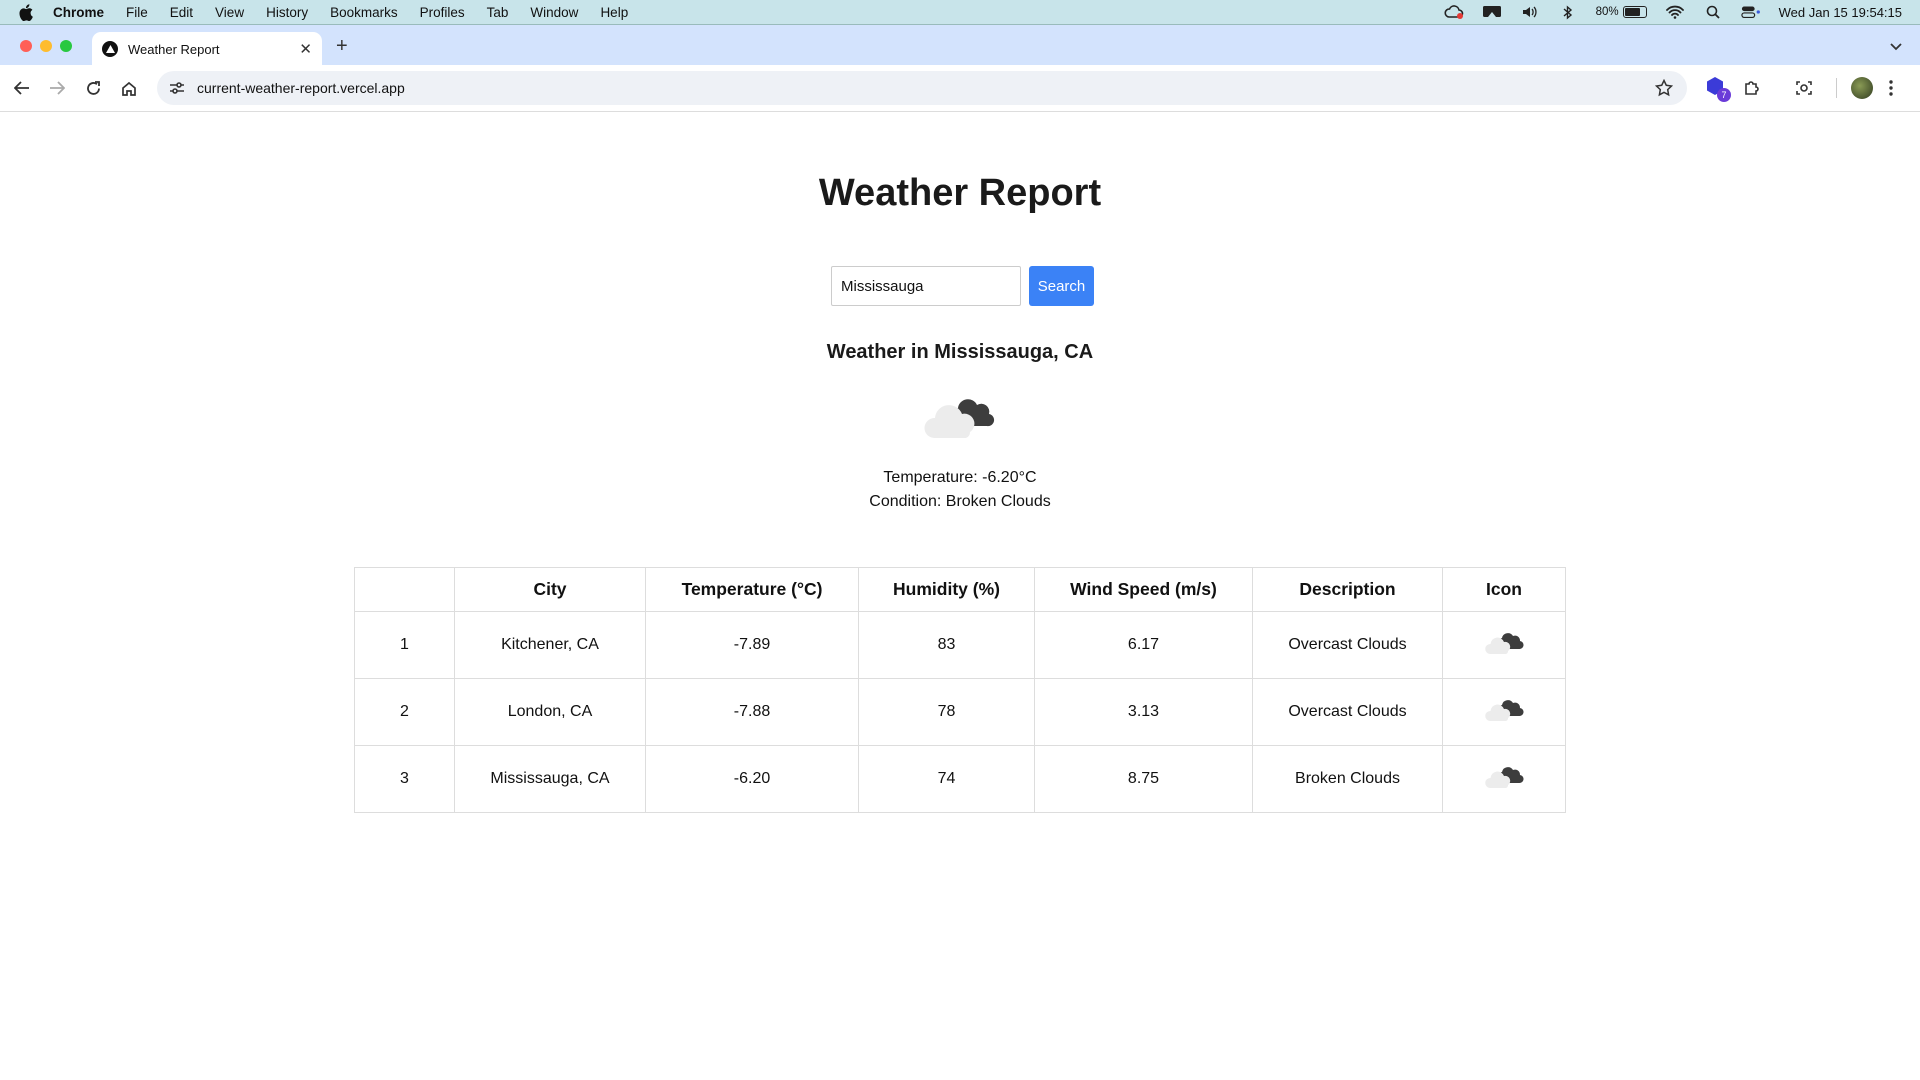 The height and width of the screenshot is (1080, 1920). Describe the element at coordinates (301, 88) in the screenshot. I see `url-text: current-weather-report.vercel.app` at that location.